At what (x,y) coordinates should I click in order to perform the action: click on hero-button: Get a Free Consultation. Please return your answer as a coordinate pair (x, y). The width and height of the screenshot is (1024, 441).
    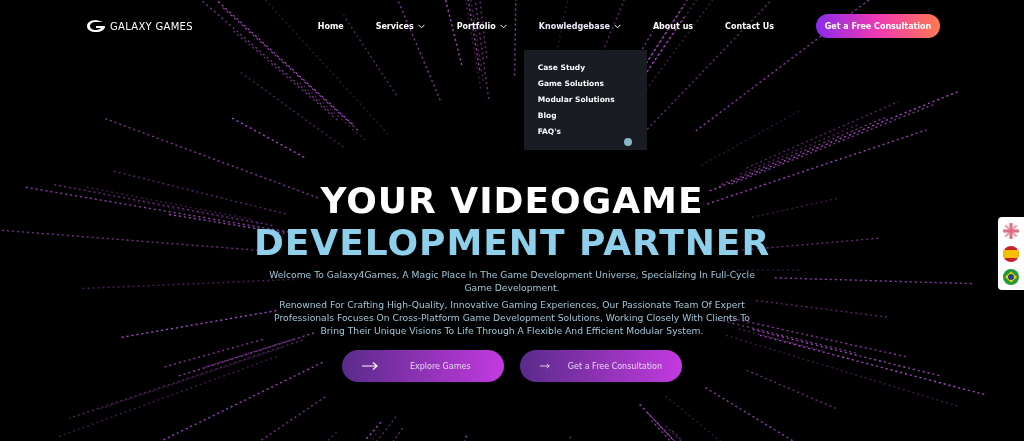
    Looking at the image, I should click on (601, 366).